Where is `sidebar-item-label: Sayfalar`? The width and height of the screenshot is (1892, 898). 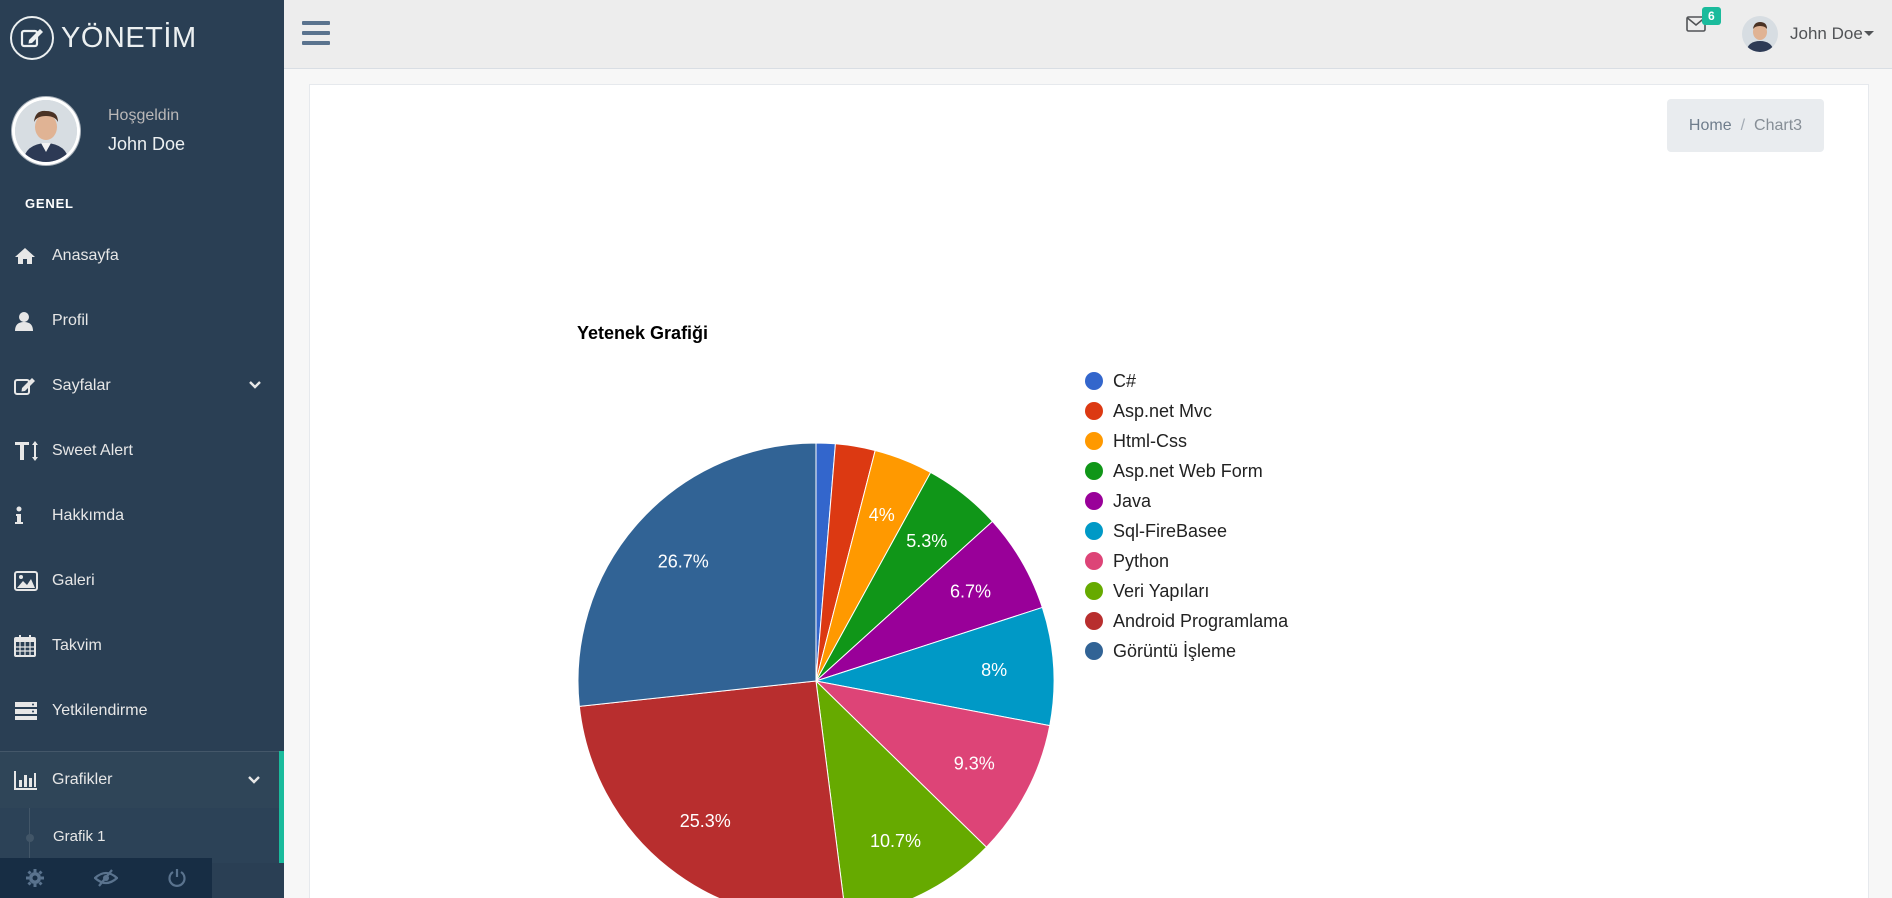
sidebar-item-label: Sayfalar is located at coordinates (81, 385).